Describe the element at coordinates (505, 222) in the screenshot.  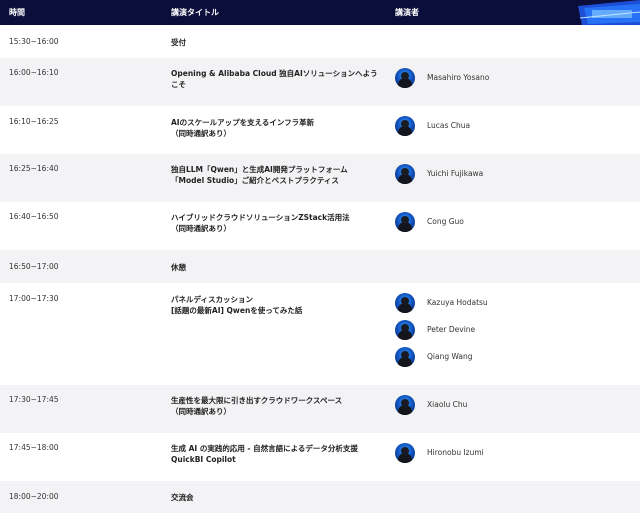
I see `speaker: Cong Guo` at that location.